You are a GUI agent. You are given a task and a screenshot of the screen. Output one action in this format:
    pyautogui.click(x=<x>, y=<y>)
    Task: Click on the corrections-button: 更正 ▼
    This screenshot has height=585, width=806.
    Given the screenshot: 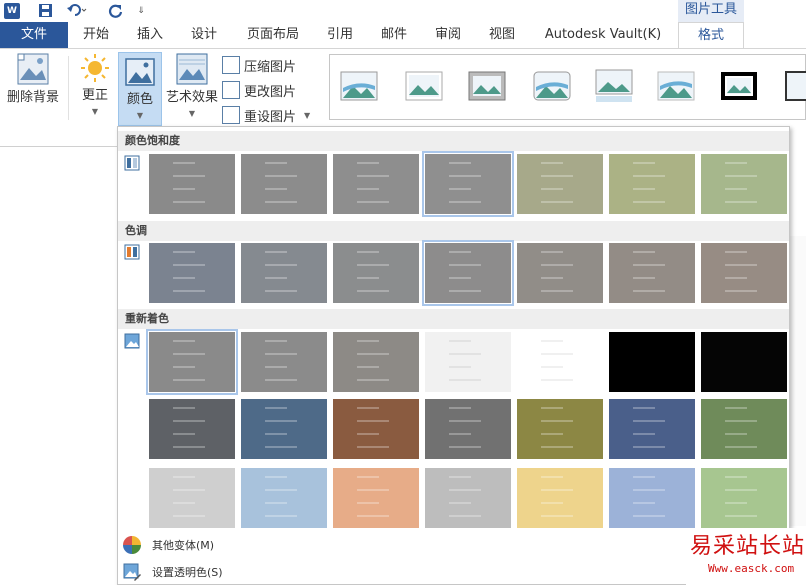 What is the action you would take?
    pyautogui.click(x=95, y=88)
    